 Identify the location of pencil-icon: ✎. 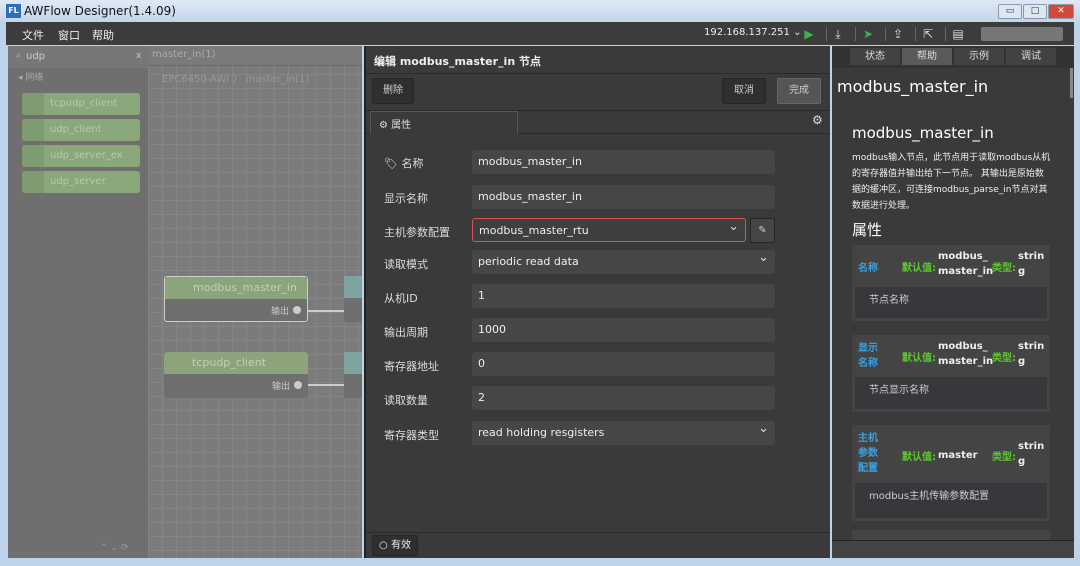
(762, 230).